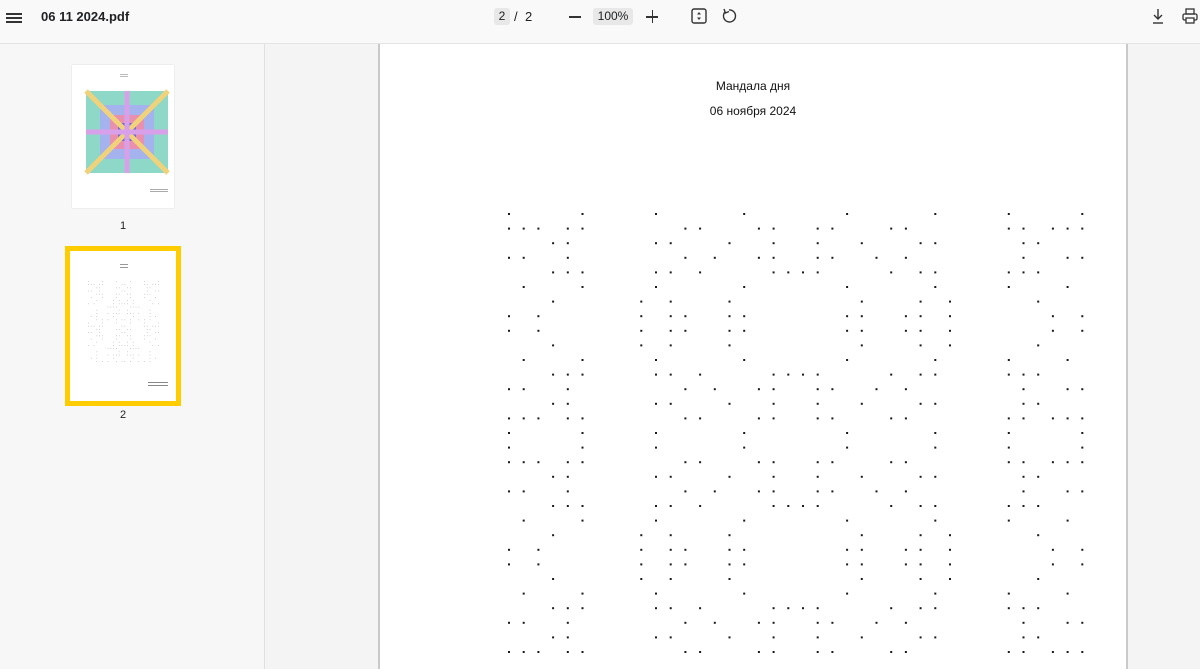  I want to click on zoom-level: 100%, so click(613, 16).